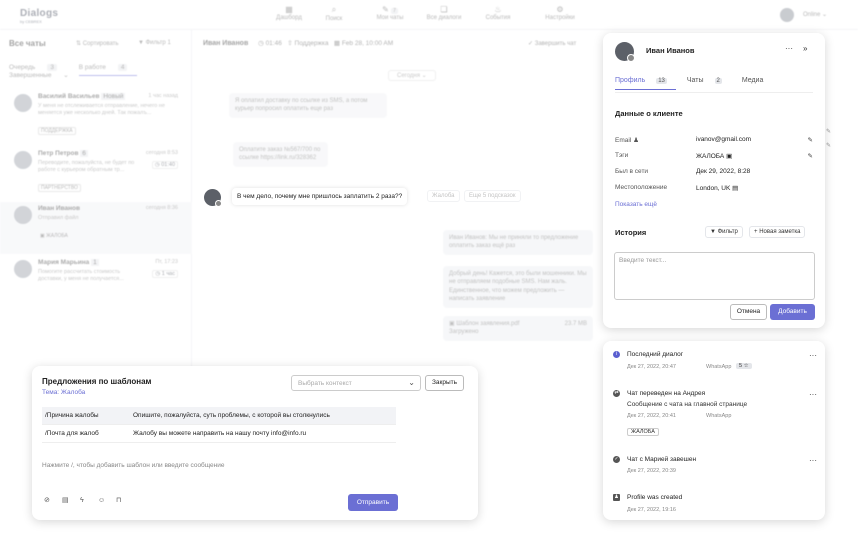 This screenshot has height=552, width=858. What do you see at coordinates (713, 232) in the screenshot?
I see `filter-icon: ▼` at bounding box center [713, 232].